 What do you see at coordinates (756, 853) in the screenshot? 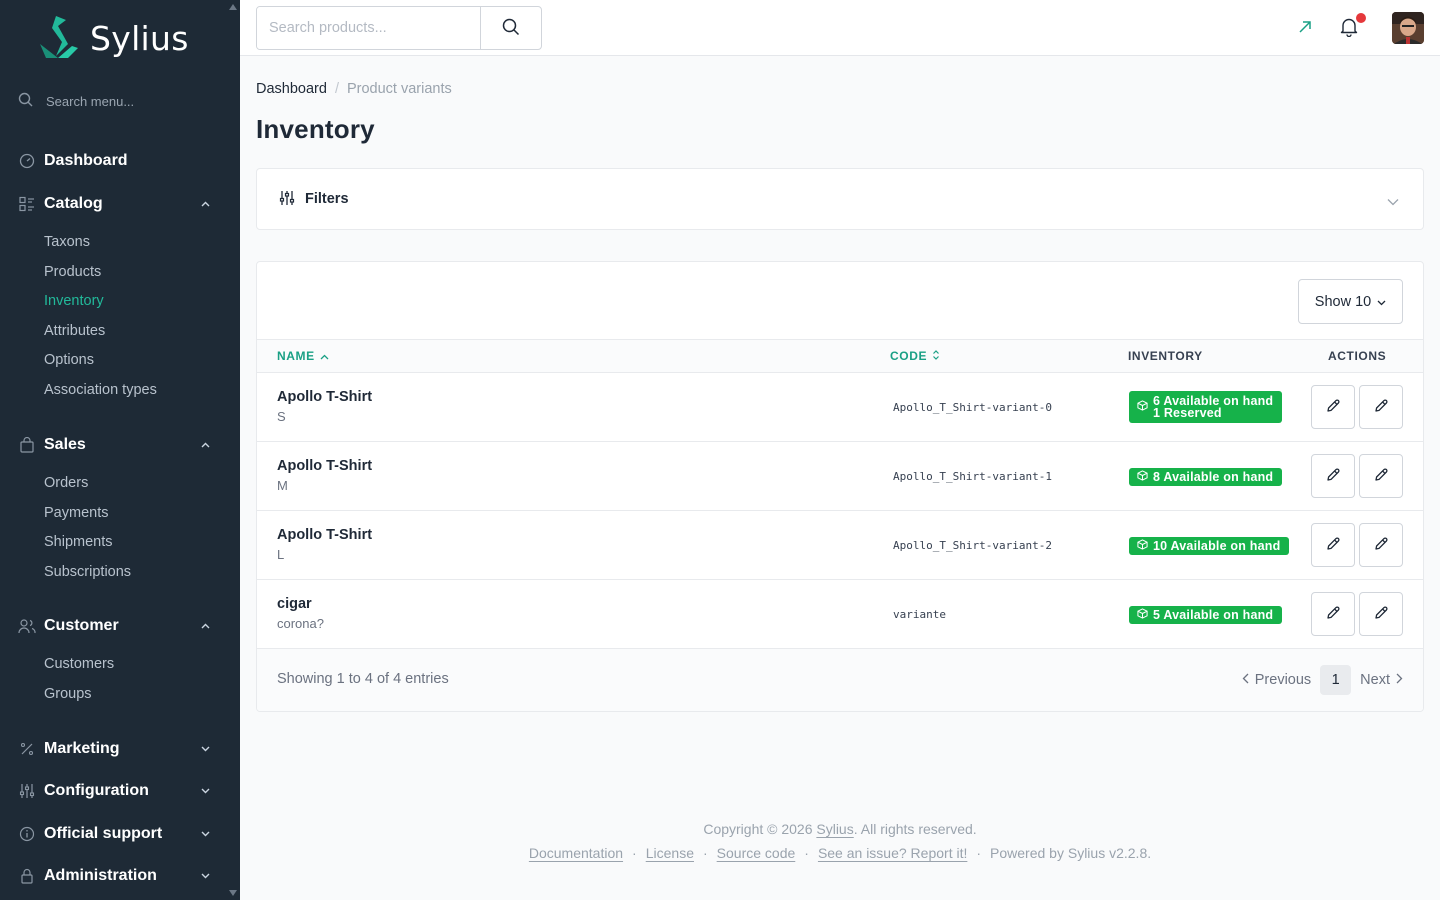
I see `footer-source-code-link: Source code` at bounding box center [756, 853].